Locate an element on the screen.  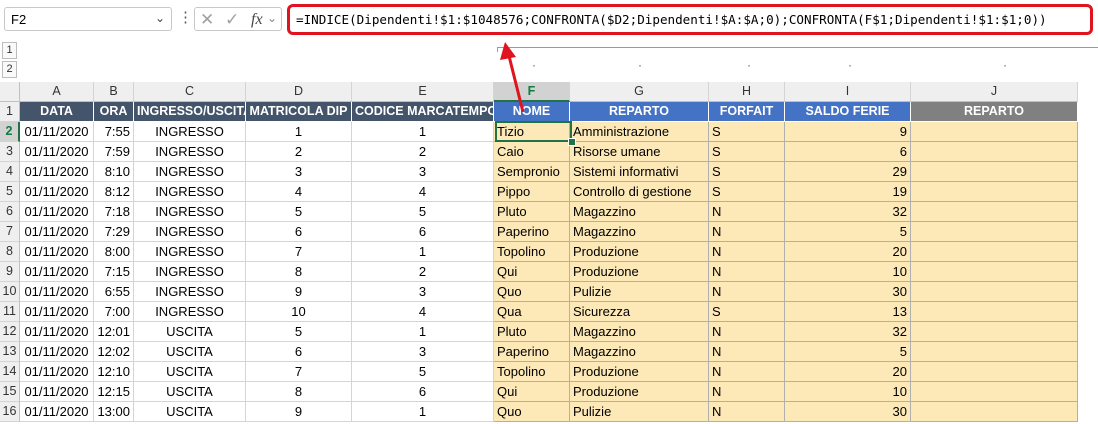
cell-leave-balance: 29 is located at coordinates (848, 172).